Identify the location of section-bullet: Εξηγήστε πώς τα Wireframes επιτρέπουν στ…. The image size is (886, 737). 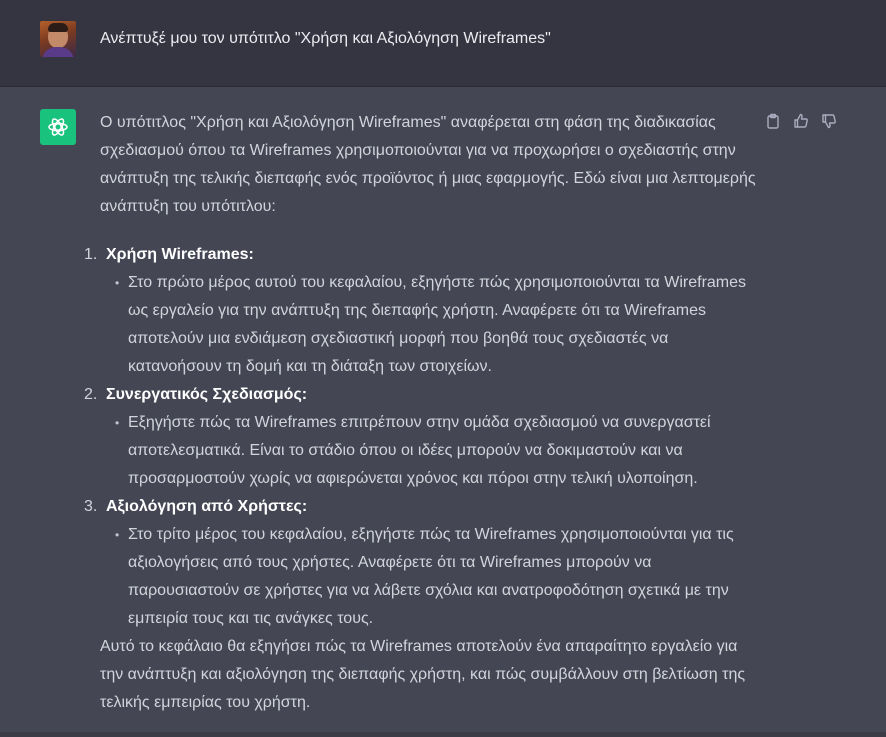
(437, 451).